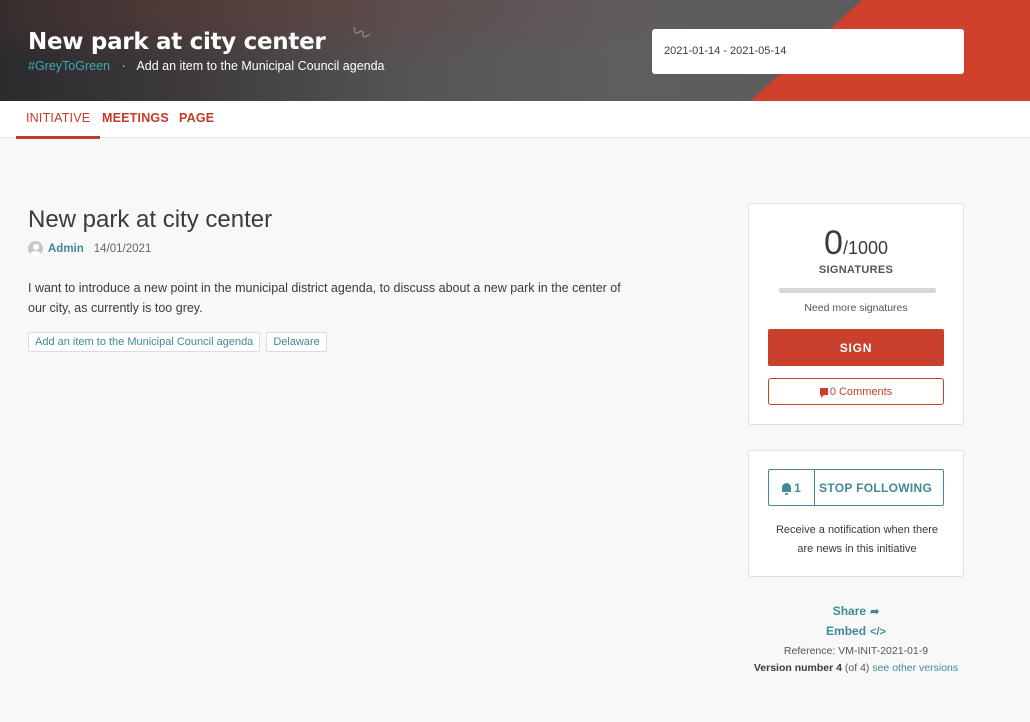 The width and height of the screenshot is (1030, 722). I want to click on comments-label: 0 Comments, so click(861, 391).